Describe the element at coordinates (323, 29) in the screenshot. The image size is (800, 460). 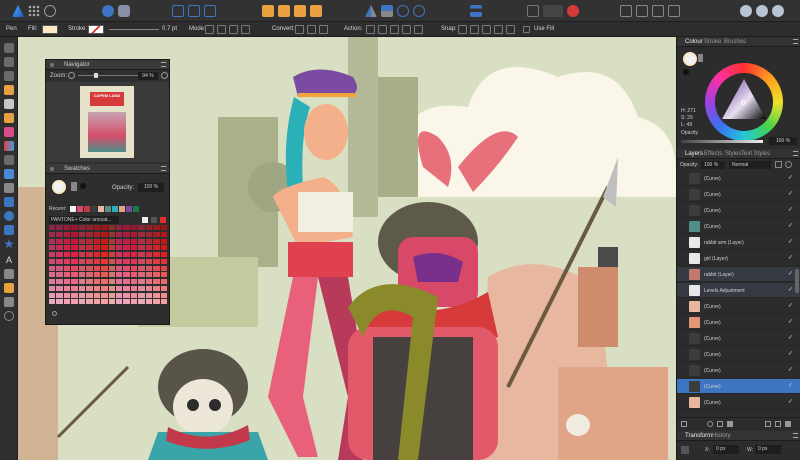
I see `convert-smart-icon` at that location.